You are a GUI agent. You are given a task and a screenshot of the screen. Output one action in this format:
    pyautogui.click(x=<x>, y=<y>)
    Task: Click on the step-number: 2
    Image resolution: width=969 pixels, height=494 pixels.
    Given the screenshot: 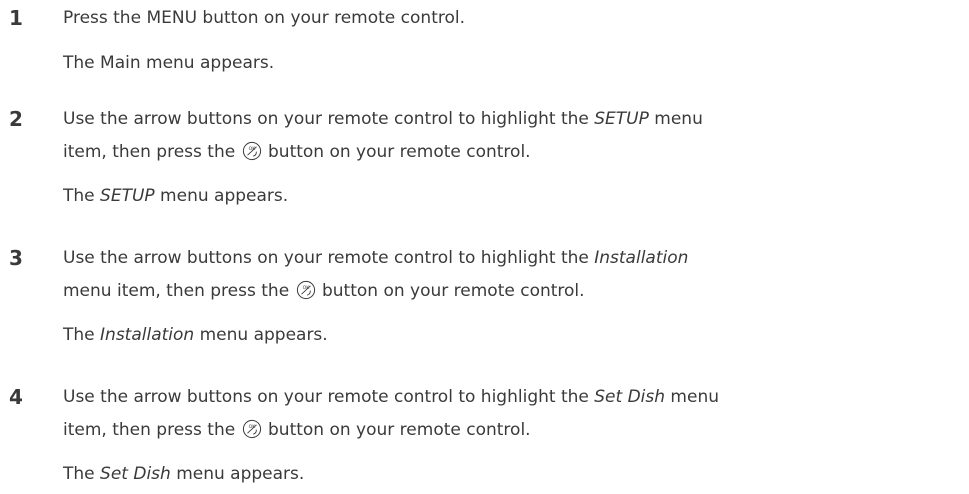 What is the action you would take?
    pyautogui.click(x=16, y=119)
    